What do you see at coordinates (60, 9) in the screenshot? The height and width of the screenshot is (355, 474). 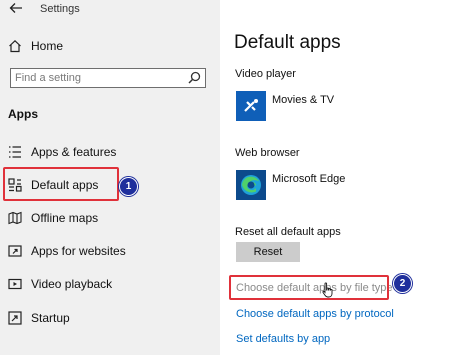 I see `window-title: Settings` at bounding box center [60, 9].